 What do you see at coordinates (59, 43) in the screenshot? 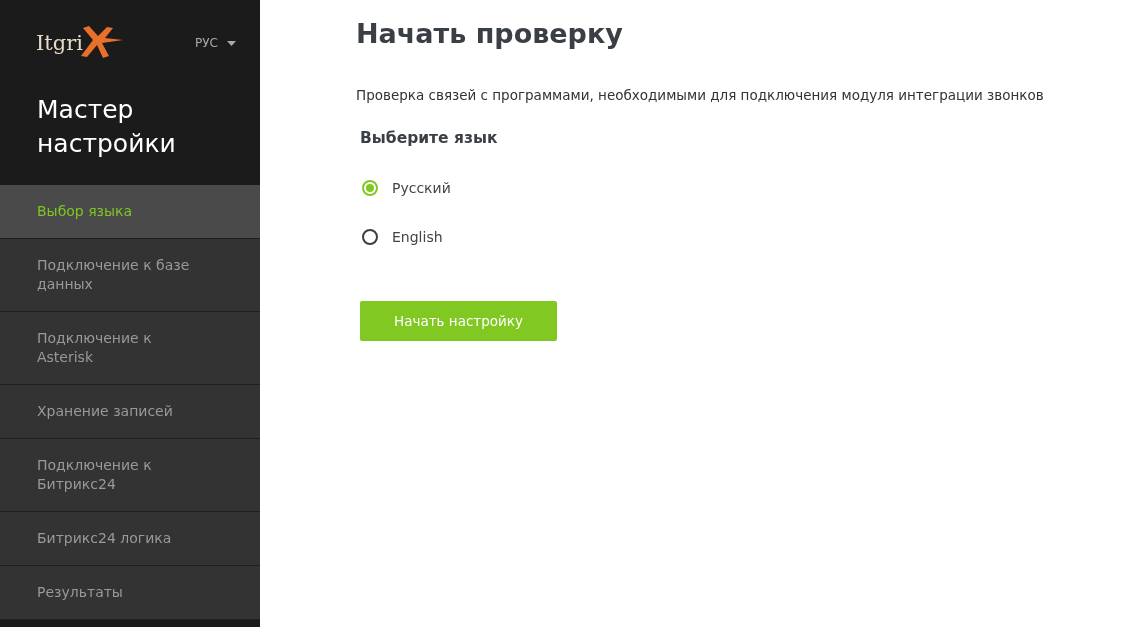
I see `logo-text: Itgri` at bounding box center [59, 43].